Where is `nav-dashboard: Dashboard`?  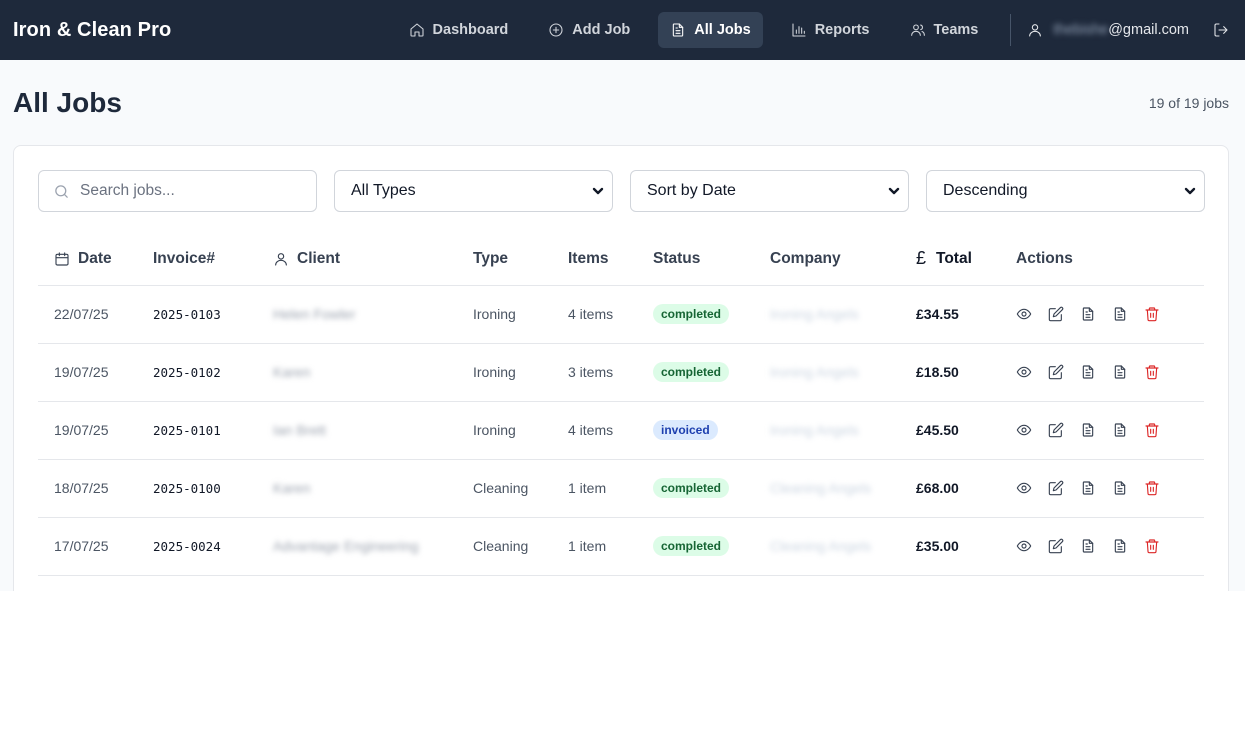 nav-dashboard: Dashboard is located at coordinates (459, 30).